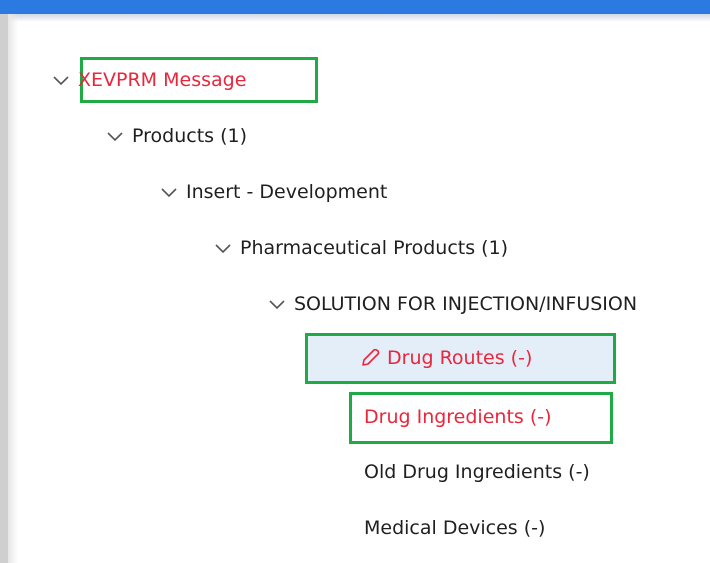 This screenshot has height=563, width=710. Describe the element at coordinates (162, 80) in the screenshot. I see `tree-node-root-label: XEVPRM Message` at that location.